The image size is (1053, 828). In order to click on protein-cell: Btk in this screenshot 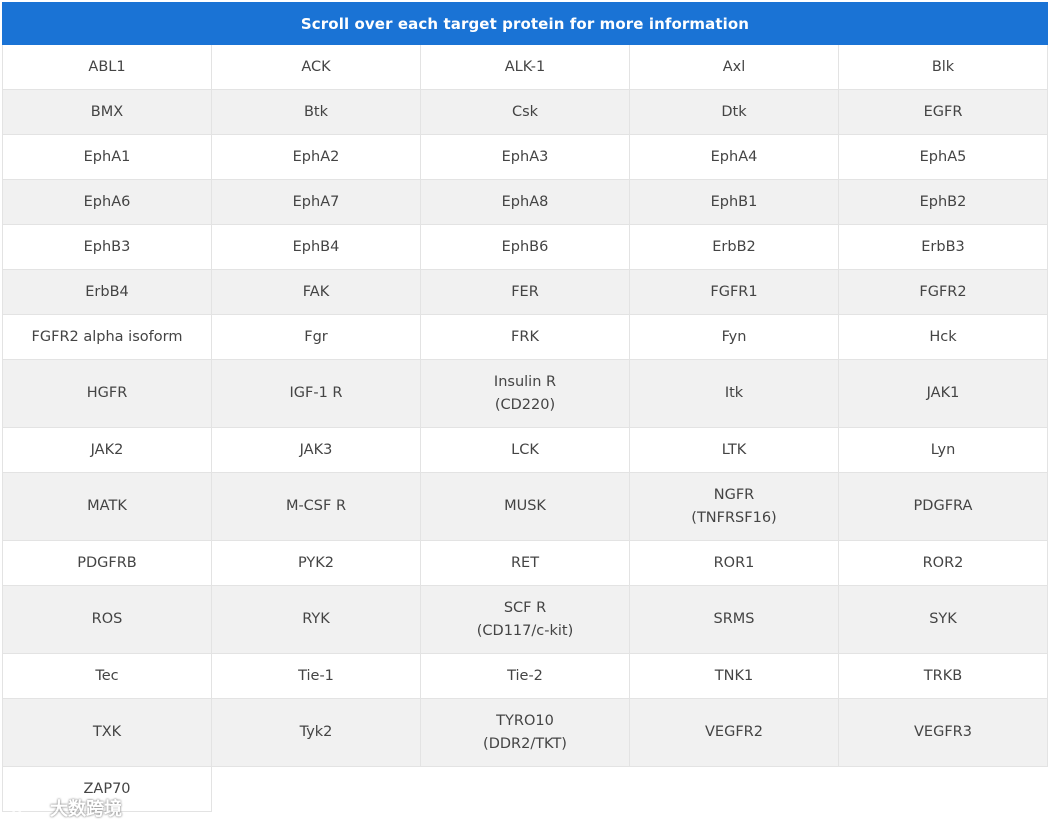, I will do `click(316, 112)`.